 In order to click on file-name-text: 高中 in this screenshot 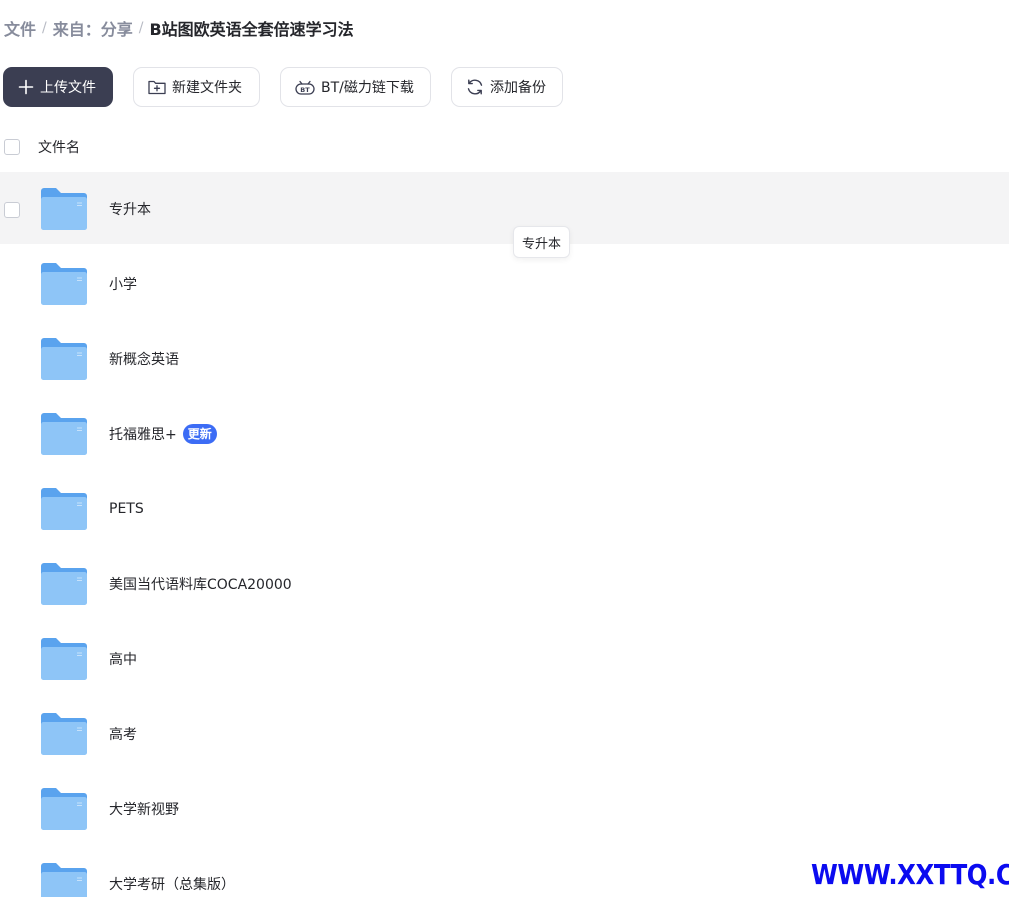, I will do `click(123, 660)`.